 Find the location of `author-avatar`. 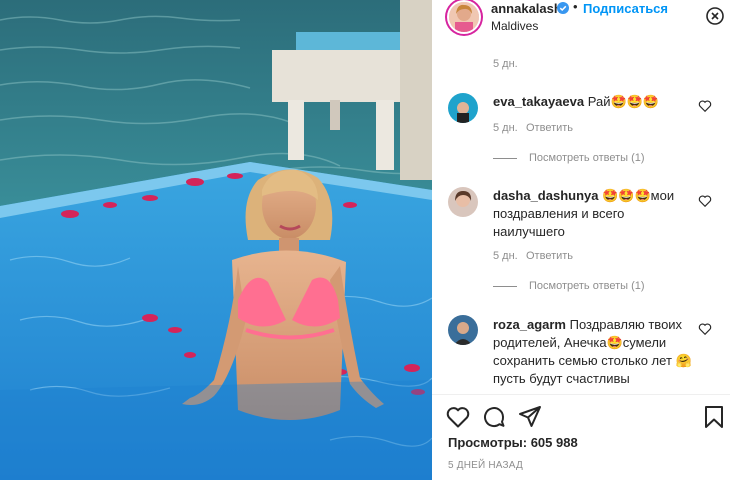

author-avatar is located at coordinates (464, 17).